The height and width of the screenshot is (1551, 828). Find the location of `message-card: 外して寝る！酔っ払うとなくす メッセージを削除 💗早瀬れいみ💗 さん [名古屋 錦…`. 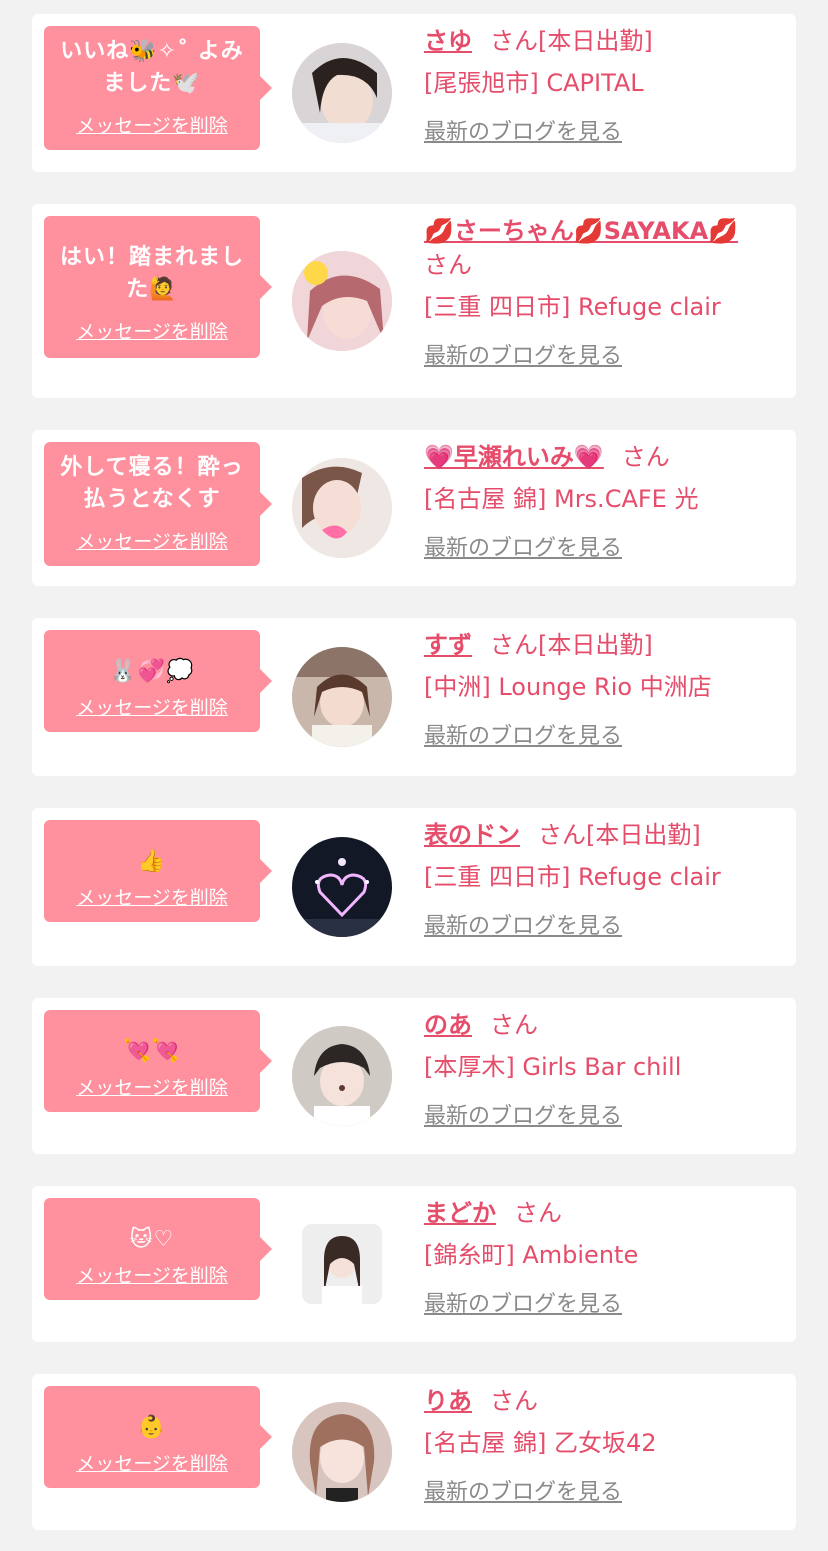

message-card: 外して寝る！酔っ払うとなくす メッセージを削除 💗早瀬れいみ💗 さん [名古屋 錦… is located at coordinates (414, 508).